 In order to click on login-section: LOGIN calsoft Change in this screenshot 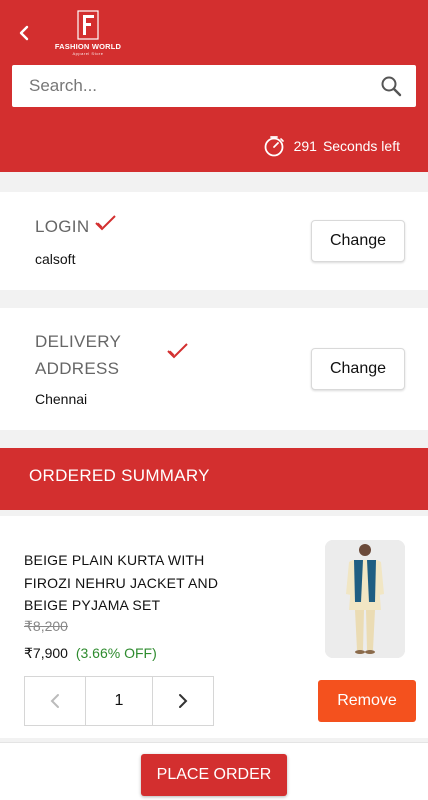, I will do `click(214, 241)`.